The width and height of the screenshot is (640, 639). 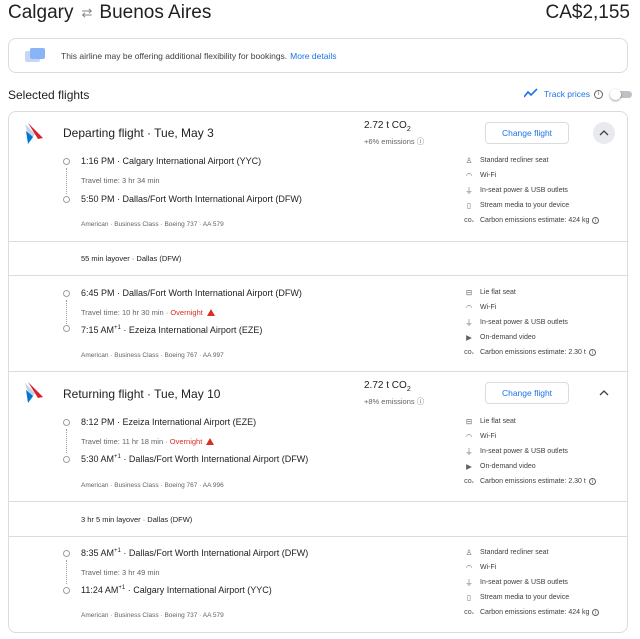 What do you see at coordinates (567, 94) in the screenshot?
I see `track-prices-label: Track prices` at bounding box center [567, 94].